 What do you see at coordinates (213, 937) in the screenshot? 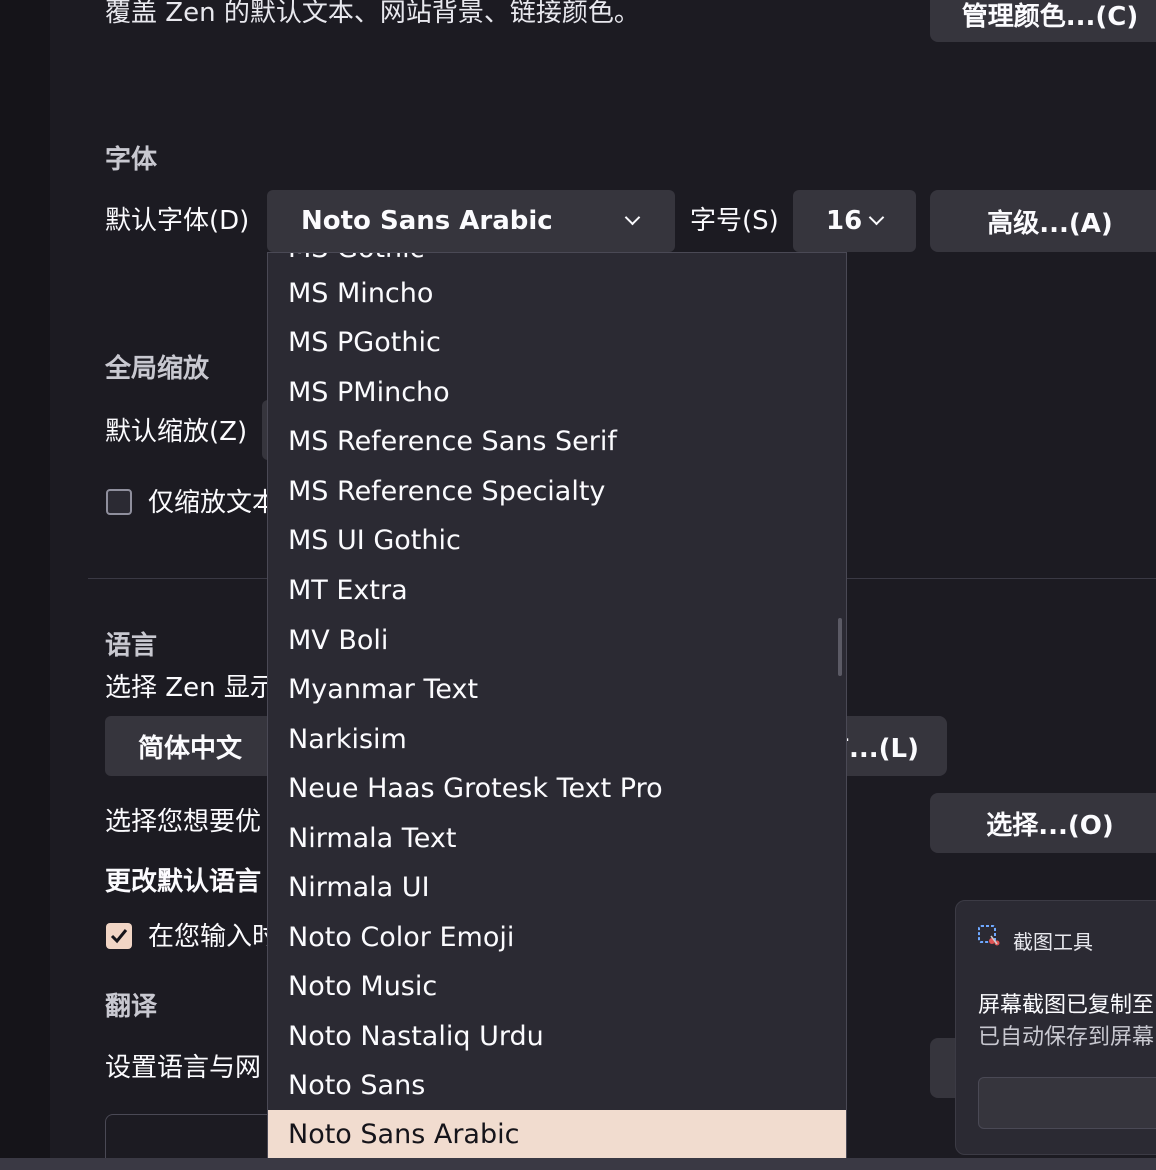
I see `spellcheck-label: 在您输入时` at bounding box center [213, 937].